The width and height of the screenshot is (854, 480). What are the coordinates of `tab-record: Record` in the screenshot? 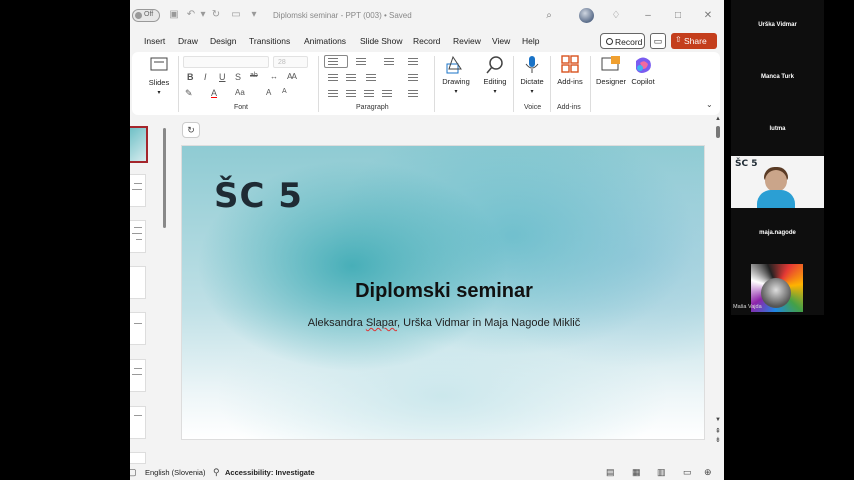 It's located at (426, 41).